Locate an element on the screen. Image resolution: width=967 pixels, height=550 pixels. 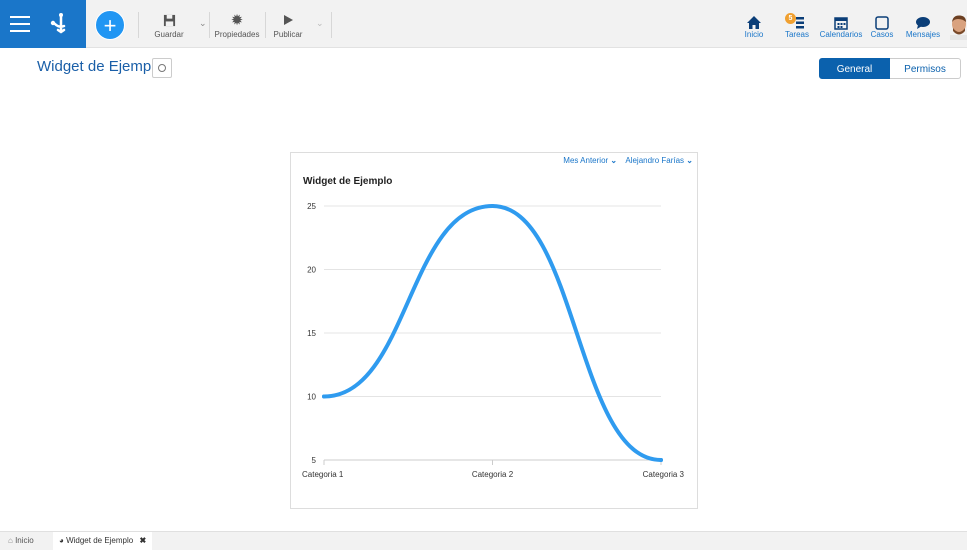
y-tick-label: 15 is located at coordinates (311, 333).